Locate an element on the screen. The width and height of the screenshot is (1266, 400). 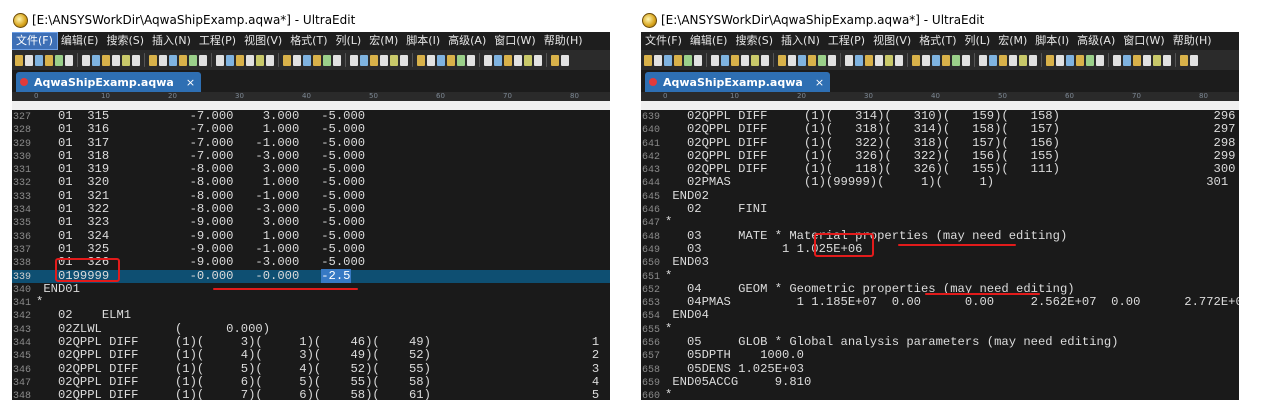
code-line: 328 01 316 -7.000 1.000 -5.000 is located at coordinates (311, 130).